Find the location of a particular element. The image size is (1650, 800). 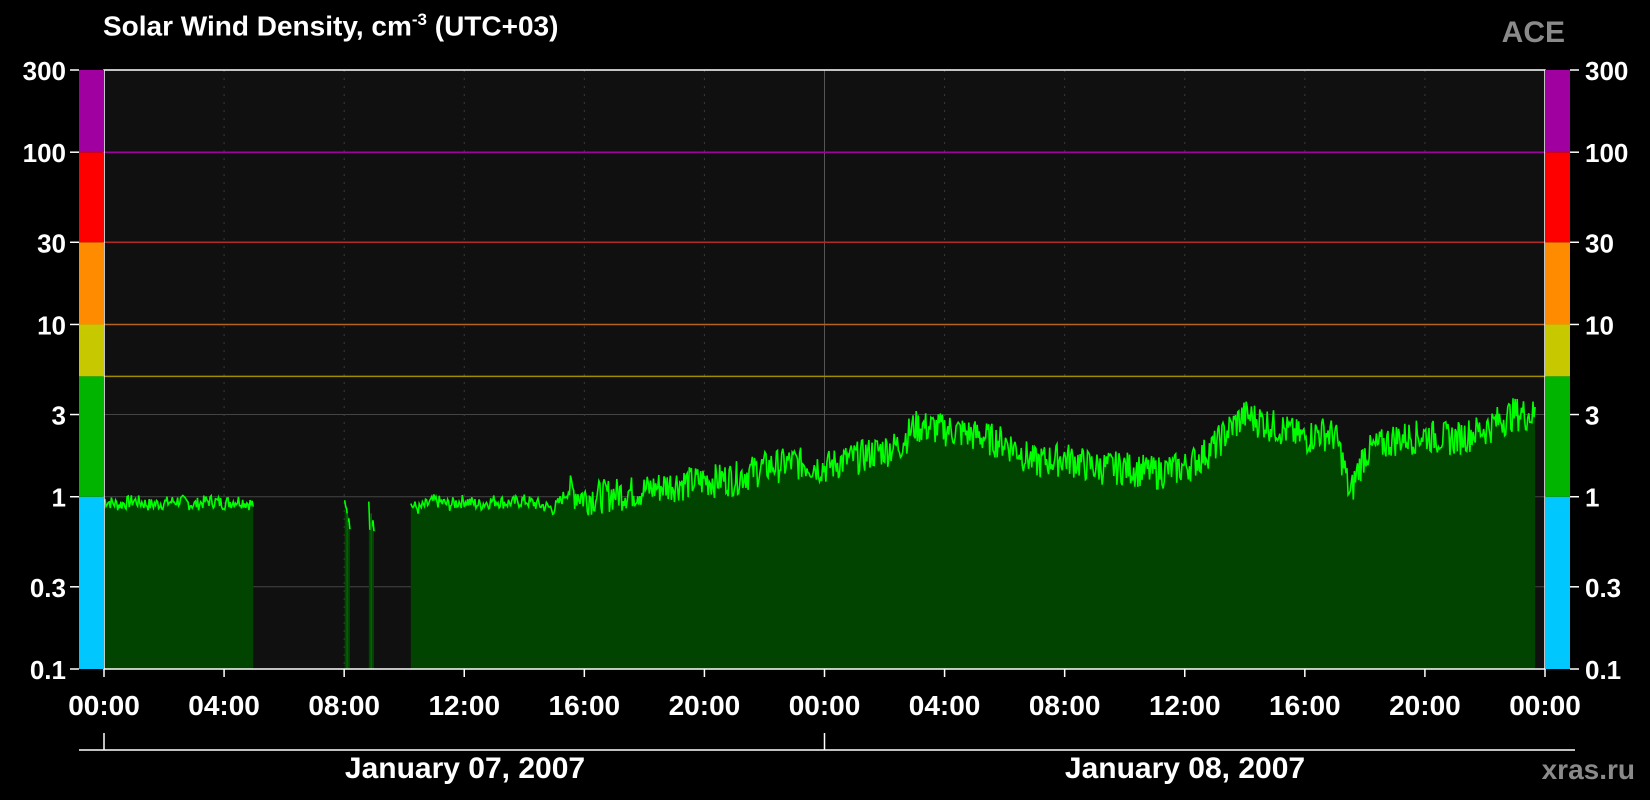

y-tick-label-right: 0.1 is located at coordinates (1603, 670).